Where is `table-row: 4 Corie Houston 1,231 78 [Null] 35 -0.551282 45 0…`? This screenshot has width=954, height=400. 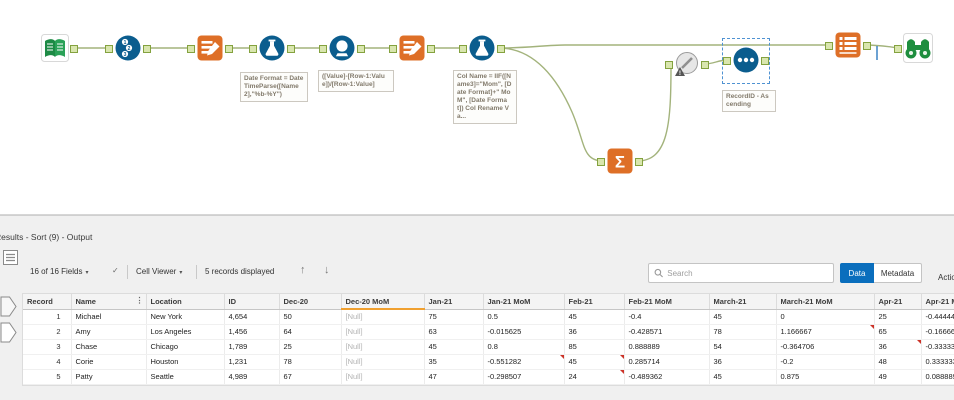
table-row: 4 Corie Houston 1,231 78 [Null] 35 -0.551282 45 0… is located at coordinates (488, 362).